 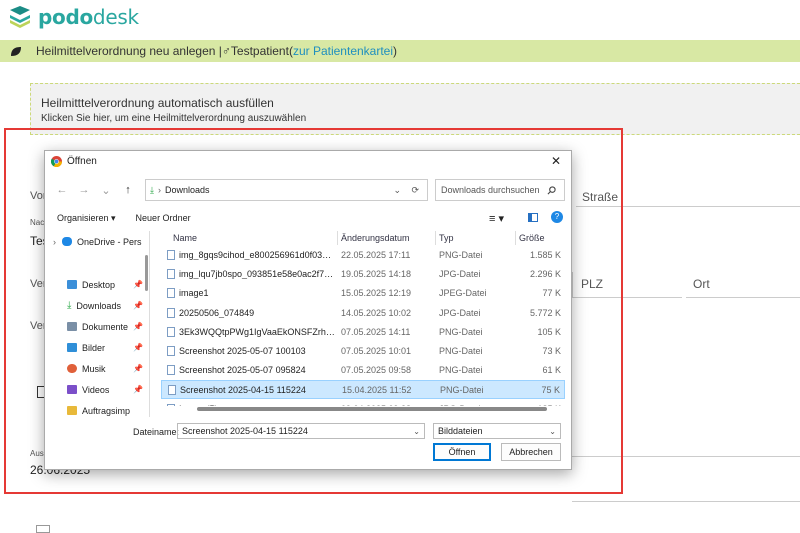 I want to click on search-input: Downloads durchsuchen, so click(x=500, y=190).